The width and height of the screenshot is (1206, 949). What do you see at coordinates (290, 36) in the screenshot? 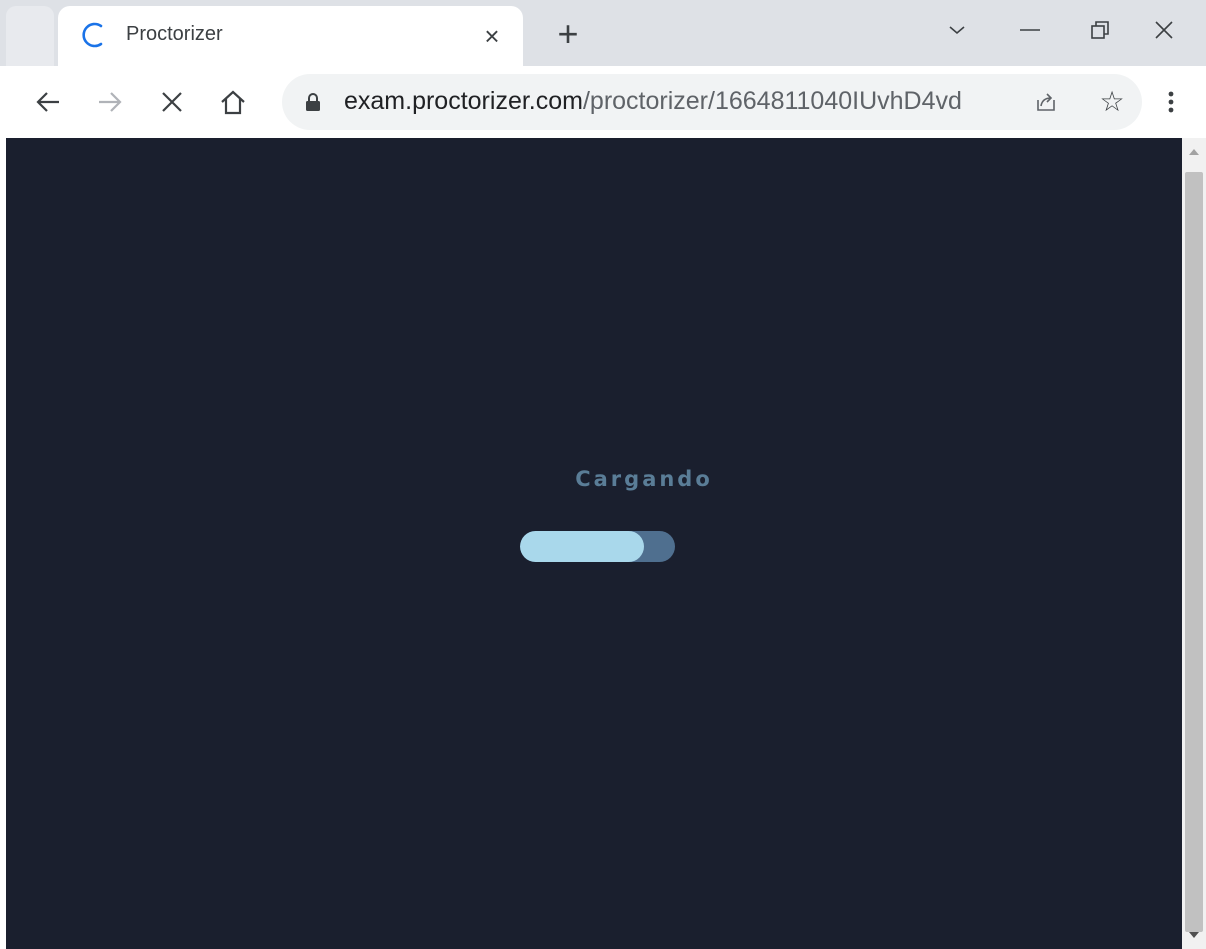
I see `tab-proctorizer: Proctorizer ×` at bounding box center [290, 36].